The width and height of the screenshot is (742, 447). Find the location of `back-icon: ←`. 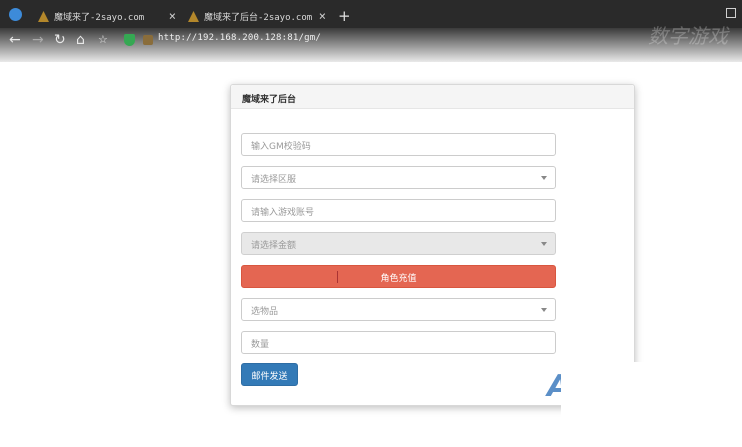

back-icon: ← is located at coordinates (15, 40).